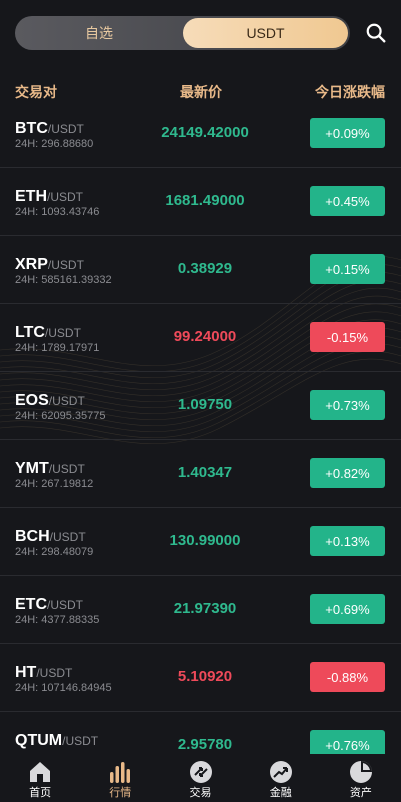  I want to click on latest-price: 0.38929, so click(205, 268).